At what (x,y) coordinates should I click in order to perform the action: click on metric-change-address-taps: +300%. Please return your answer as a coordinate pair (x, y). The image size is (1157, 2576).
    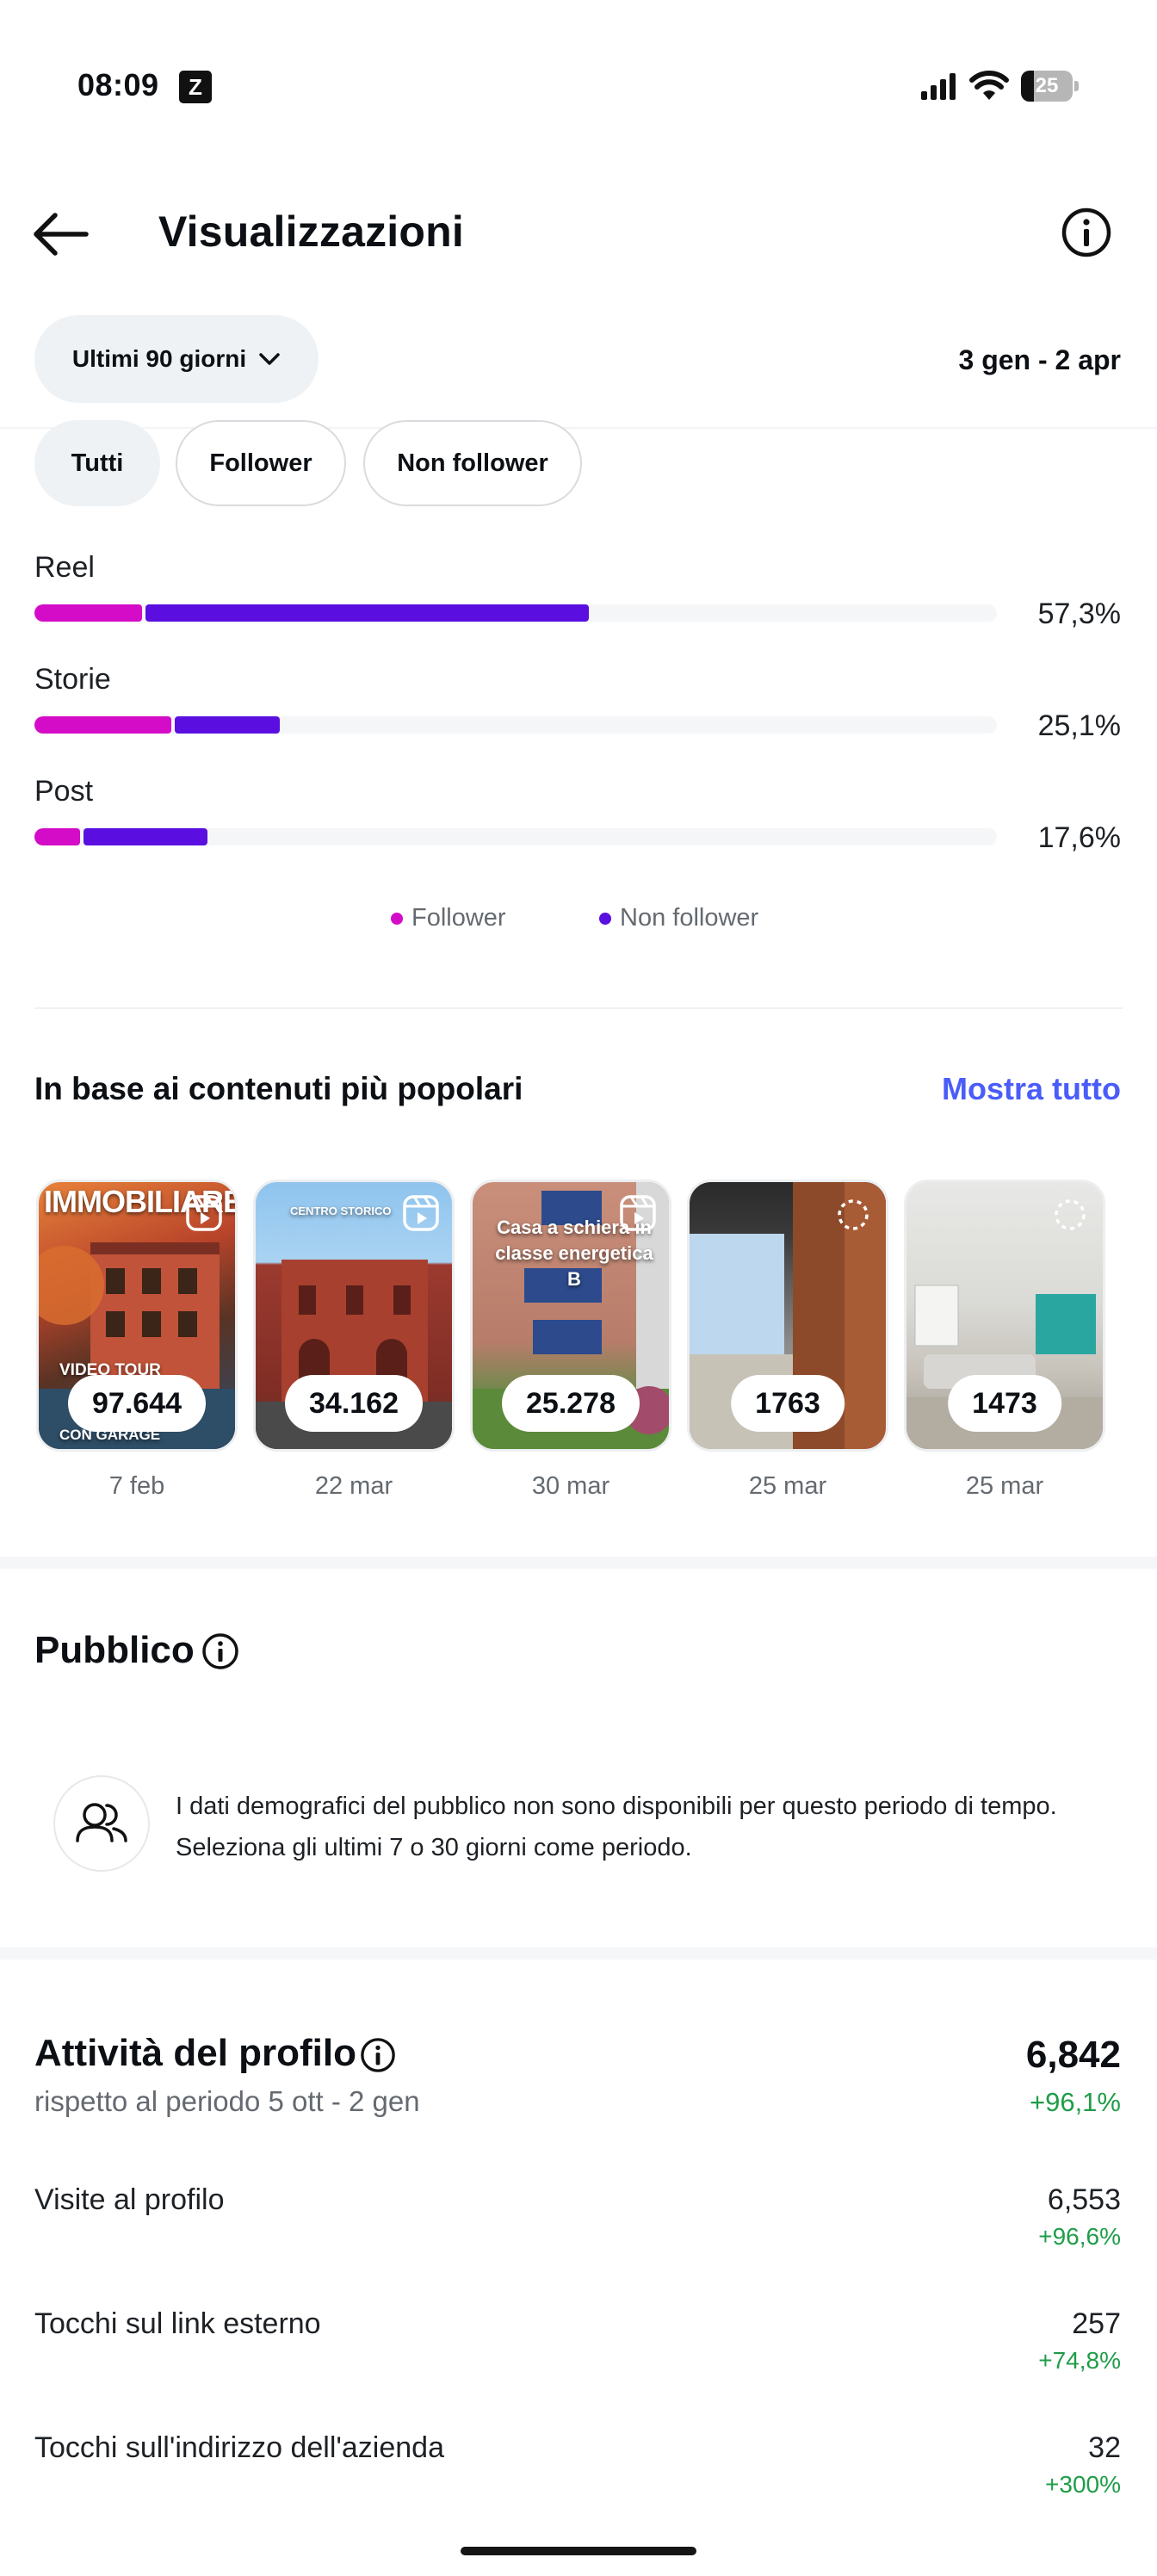
    Looking at the image, I should click on (1083, 2485).